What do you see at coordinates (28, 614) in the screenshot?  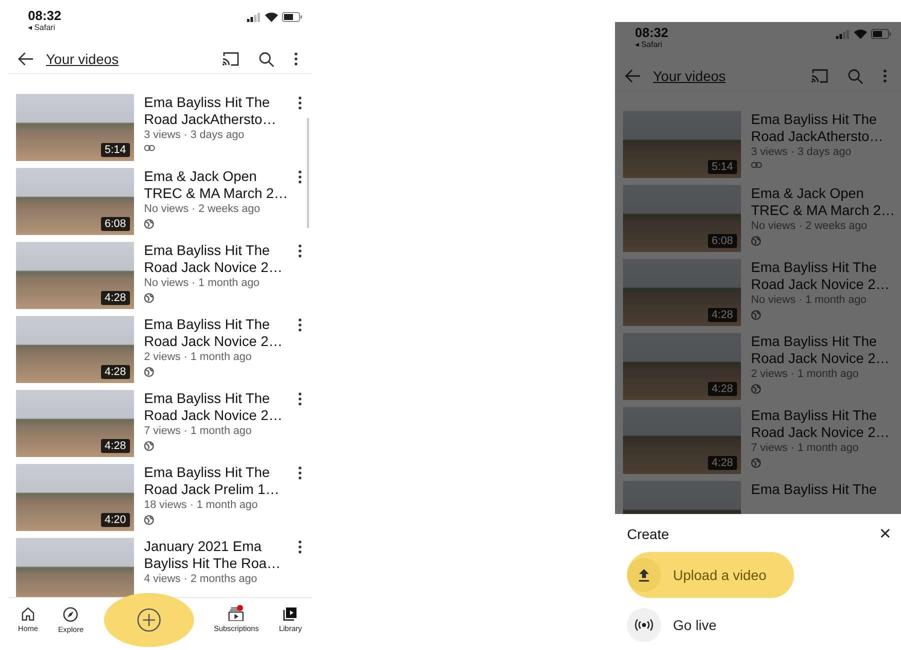 I see `home-icon` at bounding box center [28, 614].